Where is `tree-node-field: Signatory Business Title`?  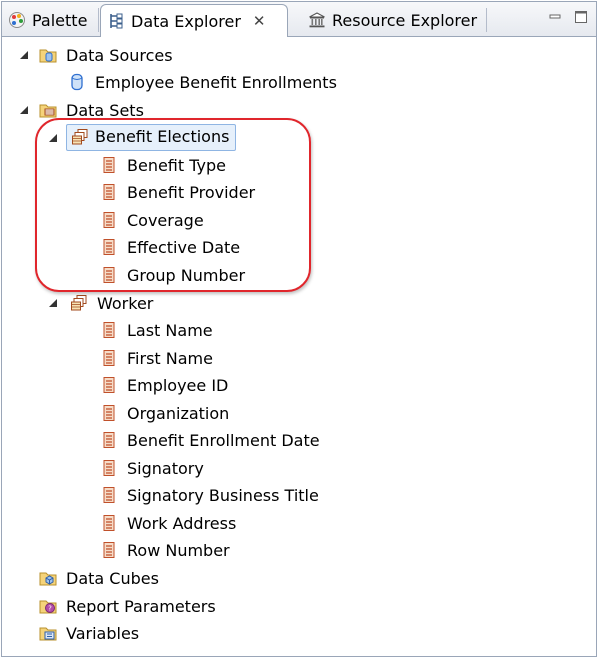
tree-node-field: Signatory Business Title is located at coordinates (209, 495).